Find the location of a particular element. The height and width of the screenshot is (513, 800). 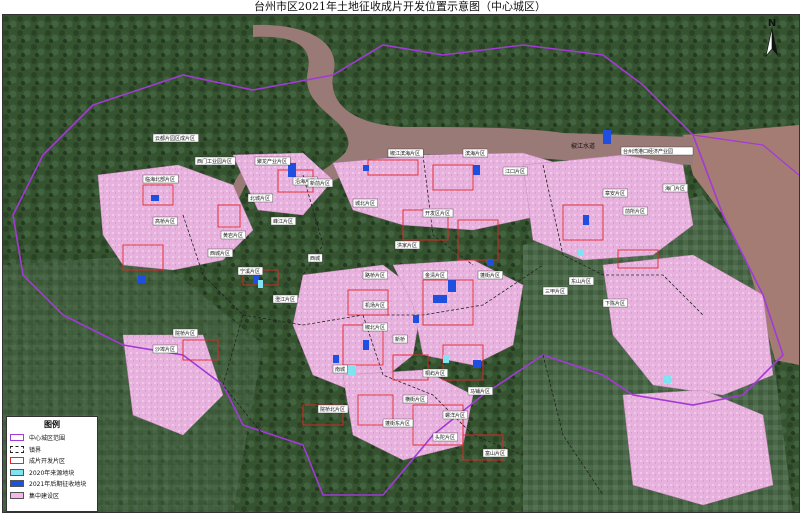

zone-tag: 滨海片区 is located at coordinates (475, 153).